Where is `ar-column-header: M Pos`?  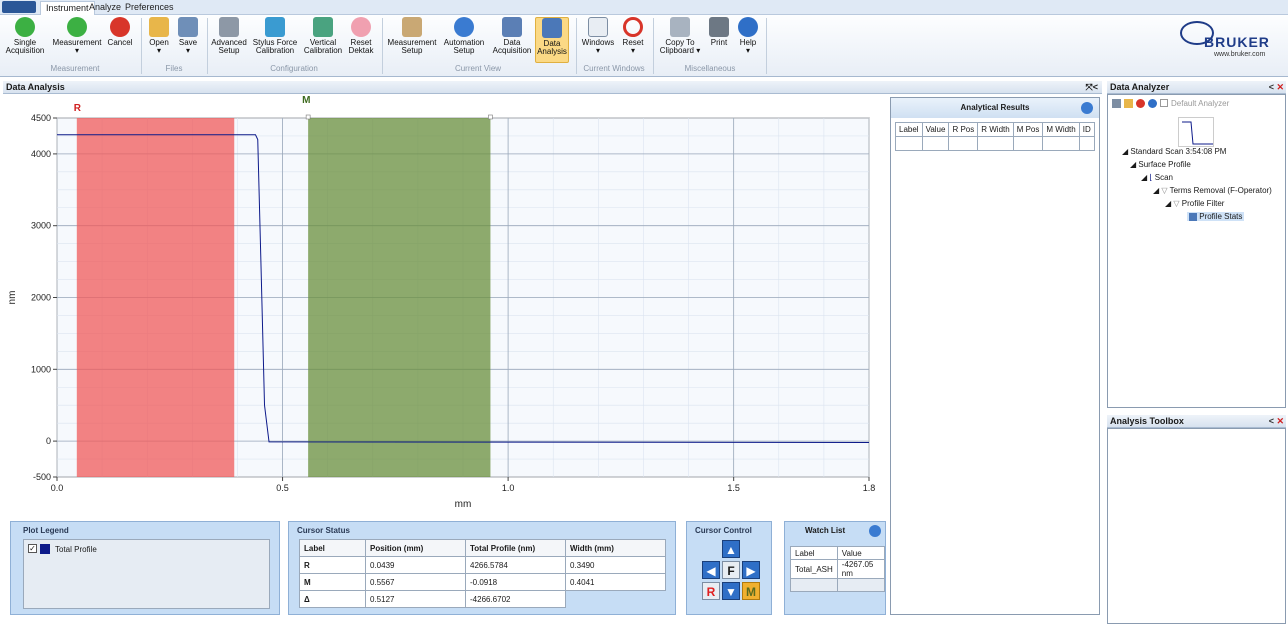
ar-column-header: M Pos is located at coordinates (1028, 129).